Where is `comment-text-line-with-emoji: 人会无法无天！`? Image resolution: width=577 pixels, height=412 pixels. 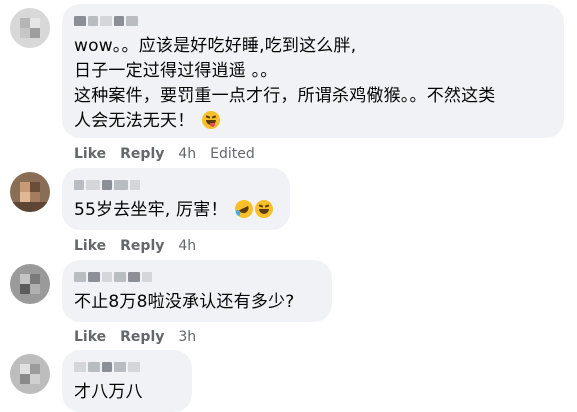
comment-text-line-with-emoji: 人会无法无天！ is located at coordinates (313, 121).